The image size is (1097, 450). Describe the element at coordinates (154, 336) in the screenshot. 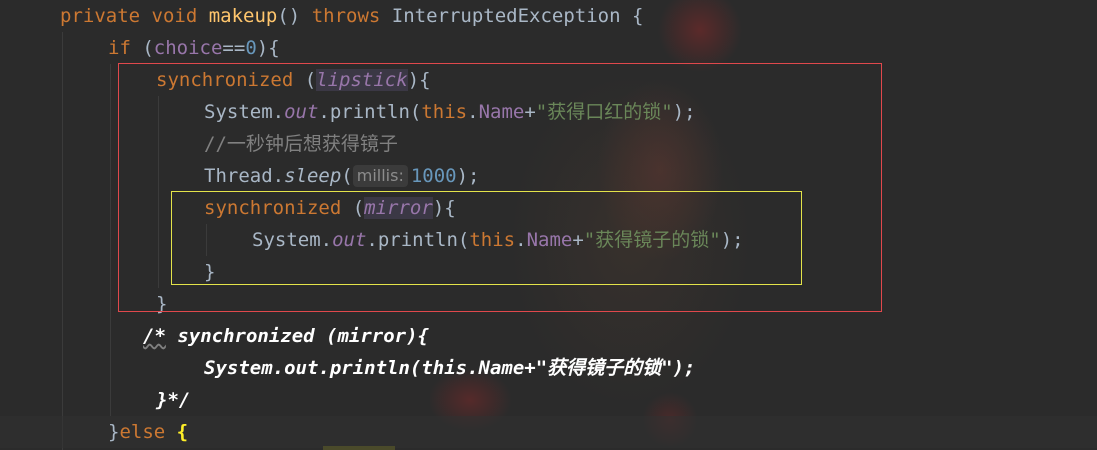

I see `block-comment-open: /*` at that location.